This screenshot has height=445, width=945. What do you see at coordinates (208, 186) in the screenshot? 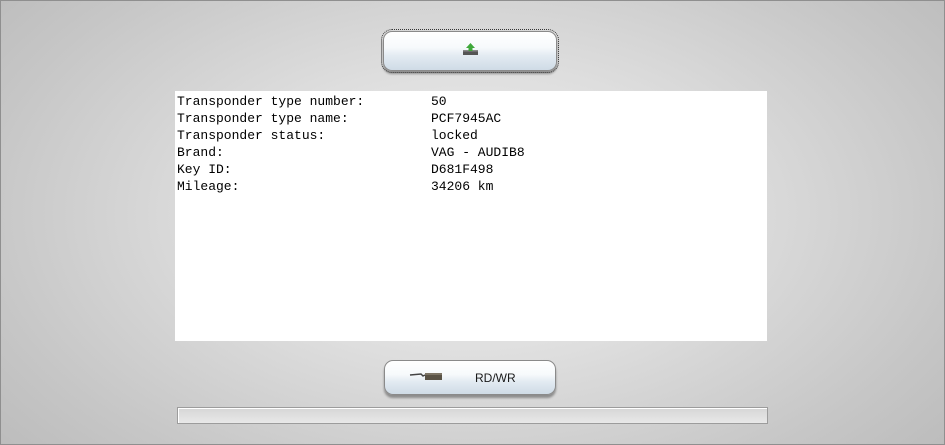
I see `info-label: Mileage:` at bounding box center [208, 186].